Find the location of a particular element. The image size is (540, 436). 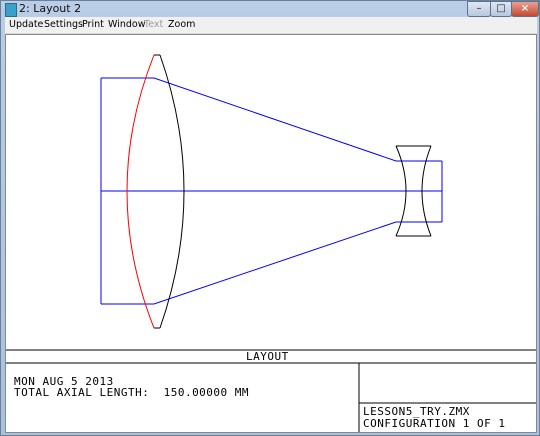

menu-text: Text is located at coordinates (154, 24).